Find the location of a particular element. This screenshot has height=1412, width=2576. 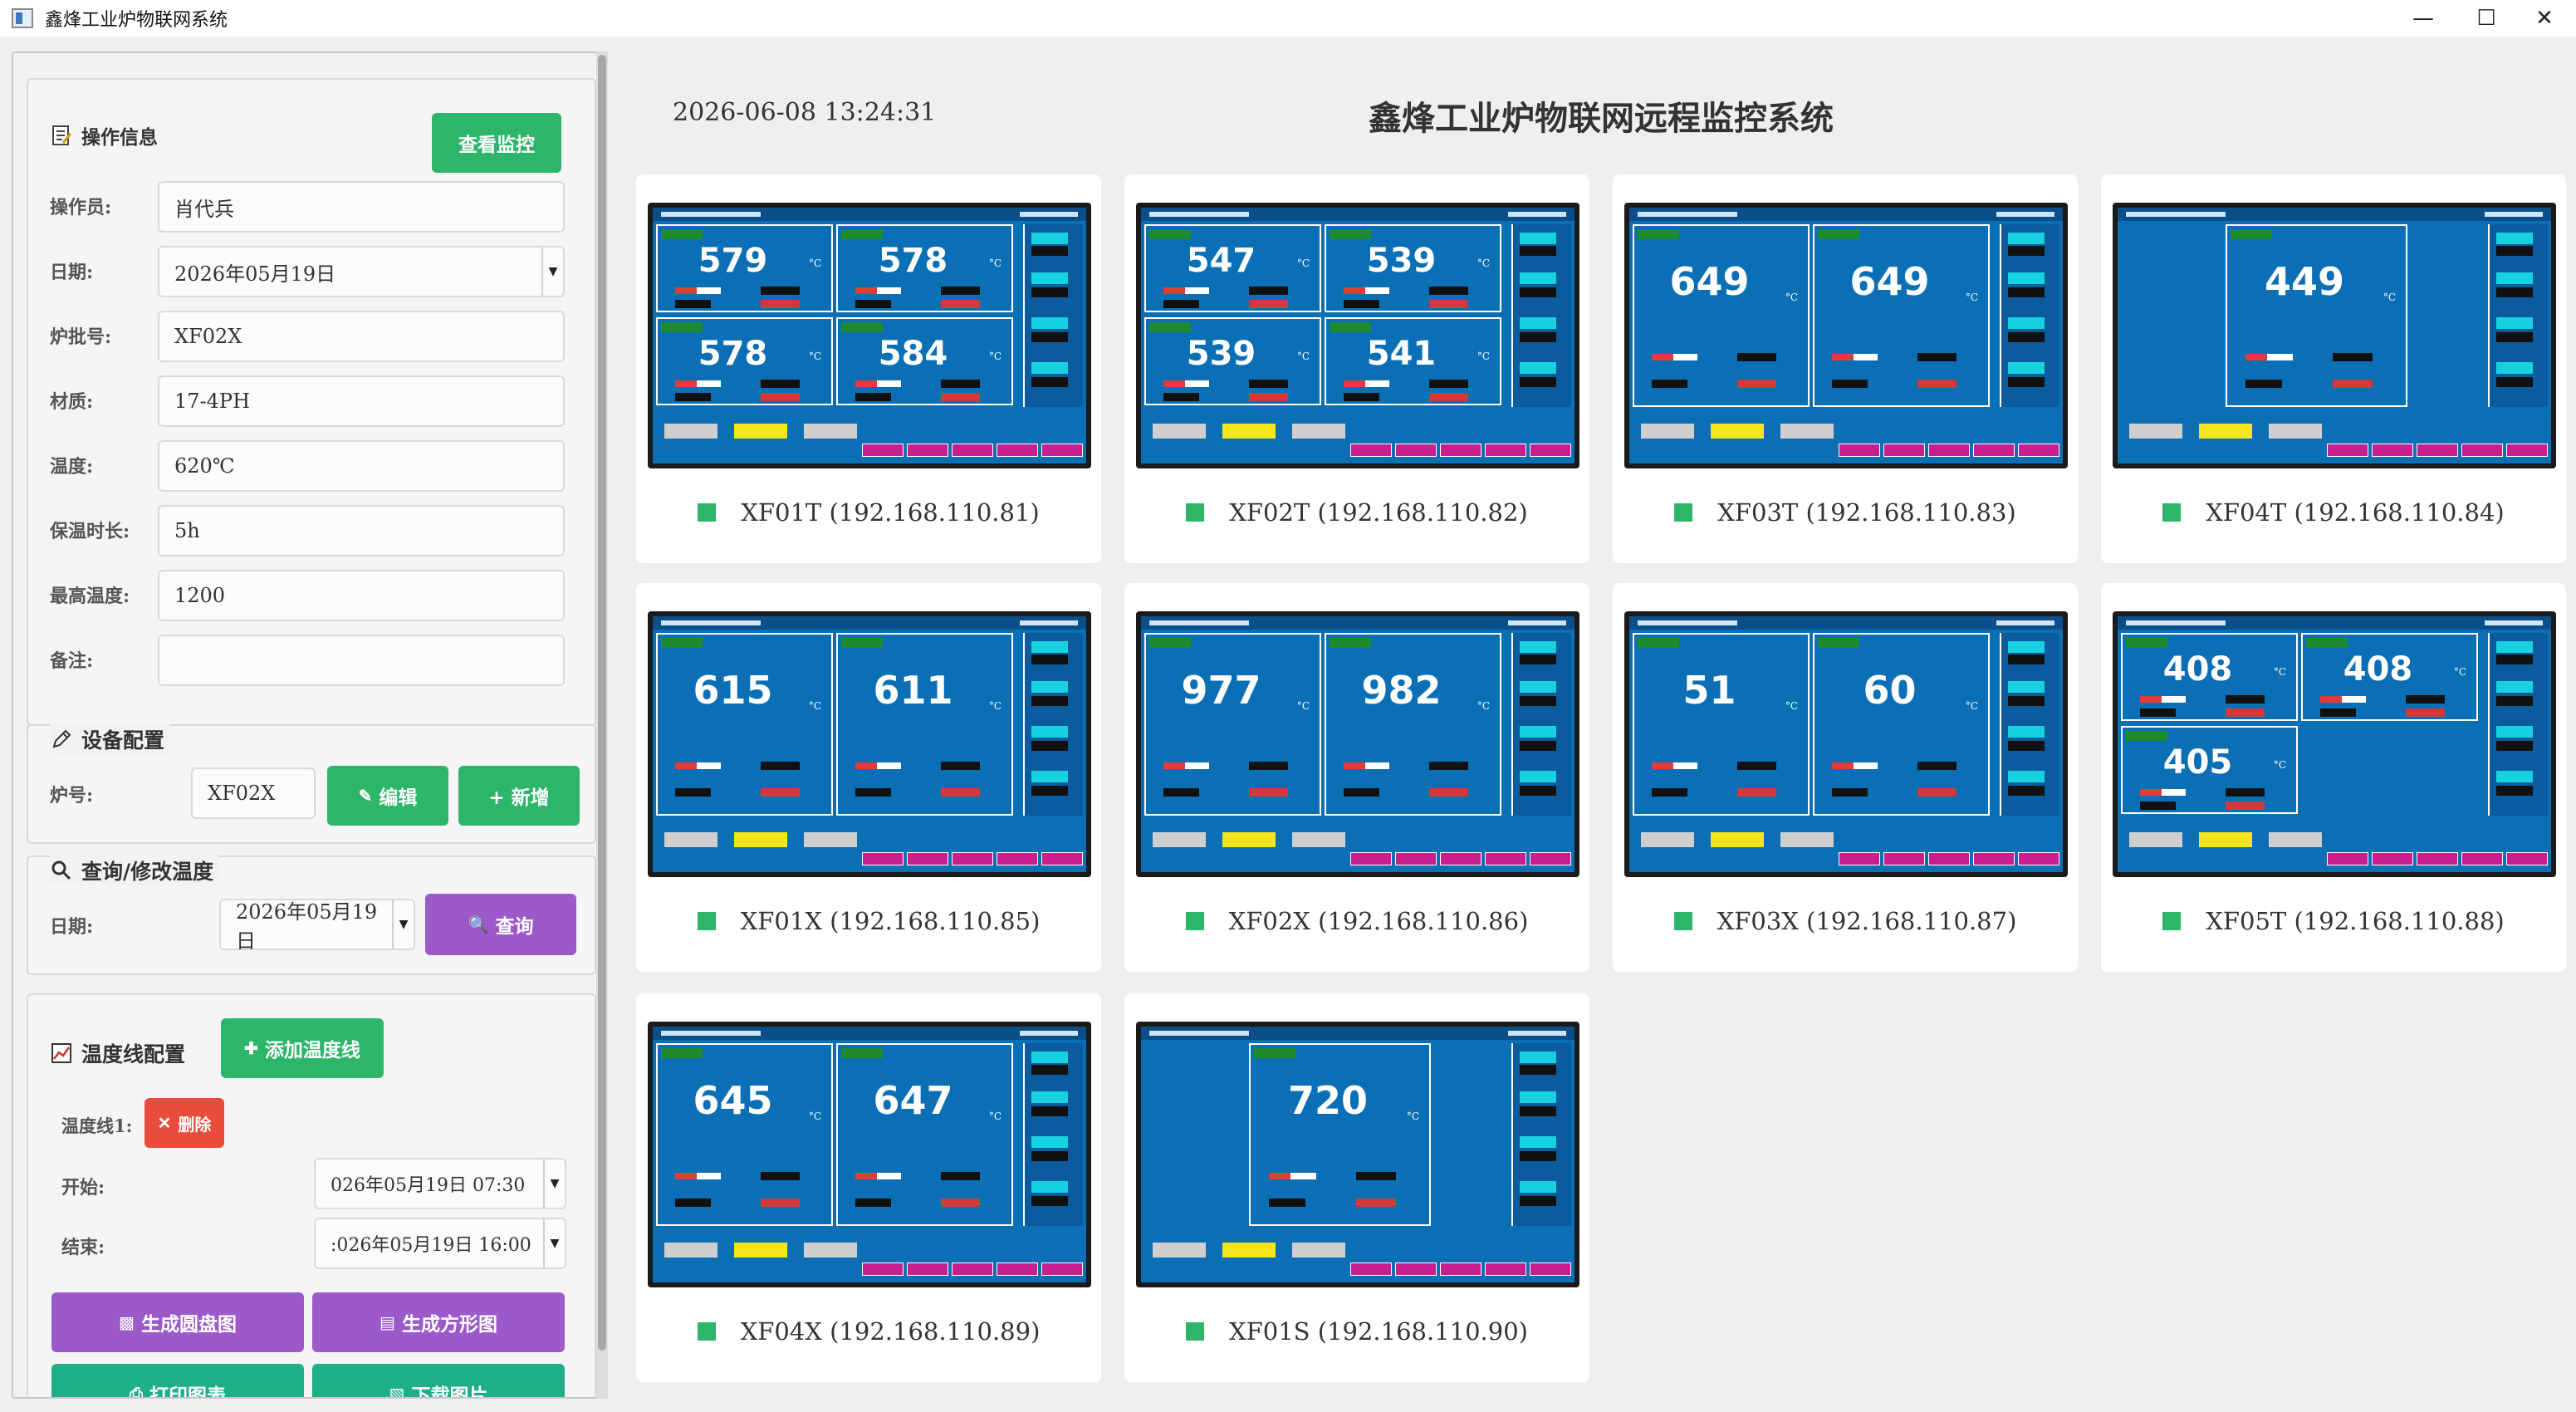

pv-reading: 584 is located at coordinates (913, 354).